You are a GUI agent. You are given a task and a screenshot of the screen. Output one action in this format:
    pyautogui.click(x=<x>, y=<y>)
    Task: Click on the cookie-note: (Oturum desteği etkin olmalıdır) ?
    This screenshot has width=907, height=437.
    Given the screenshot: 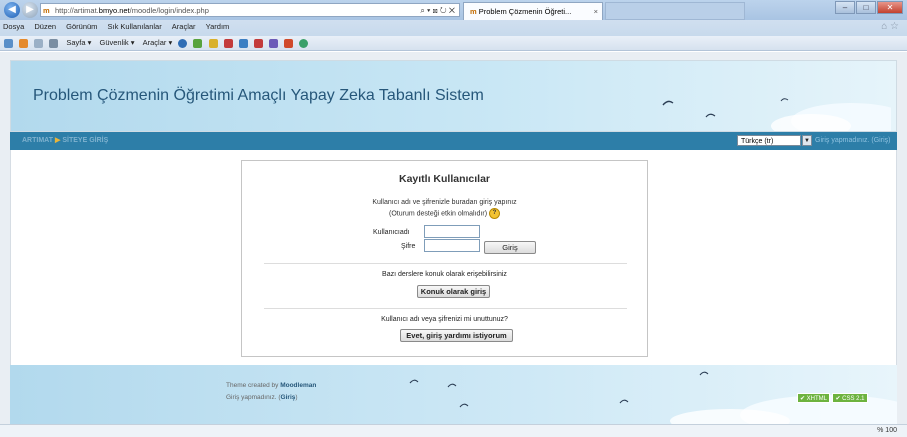 What is the action you would take?
    pyautogui.click(x=444, y=213)
    